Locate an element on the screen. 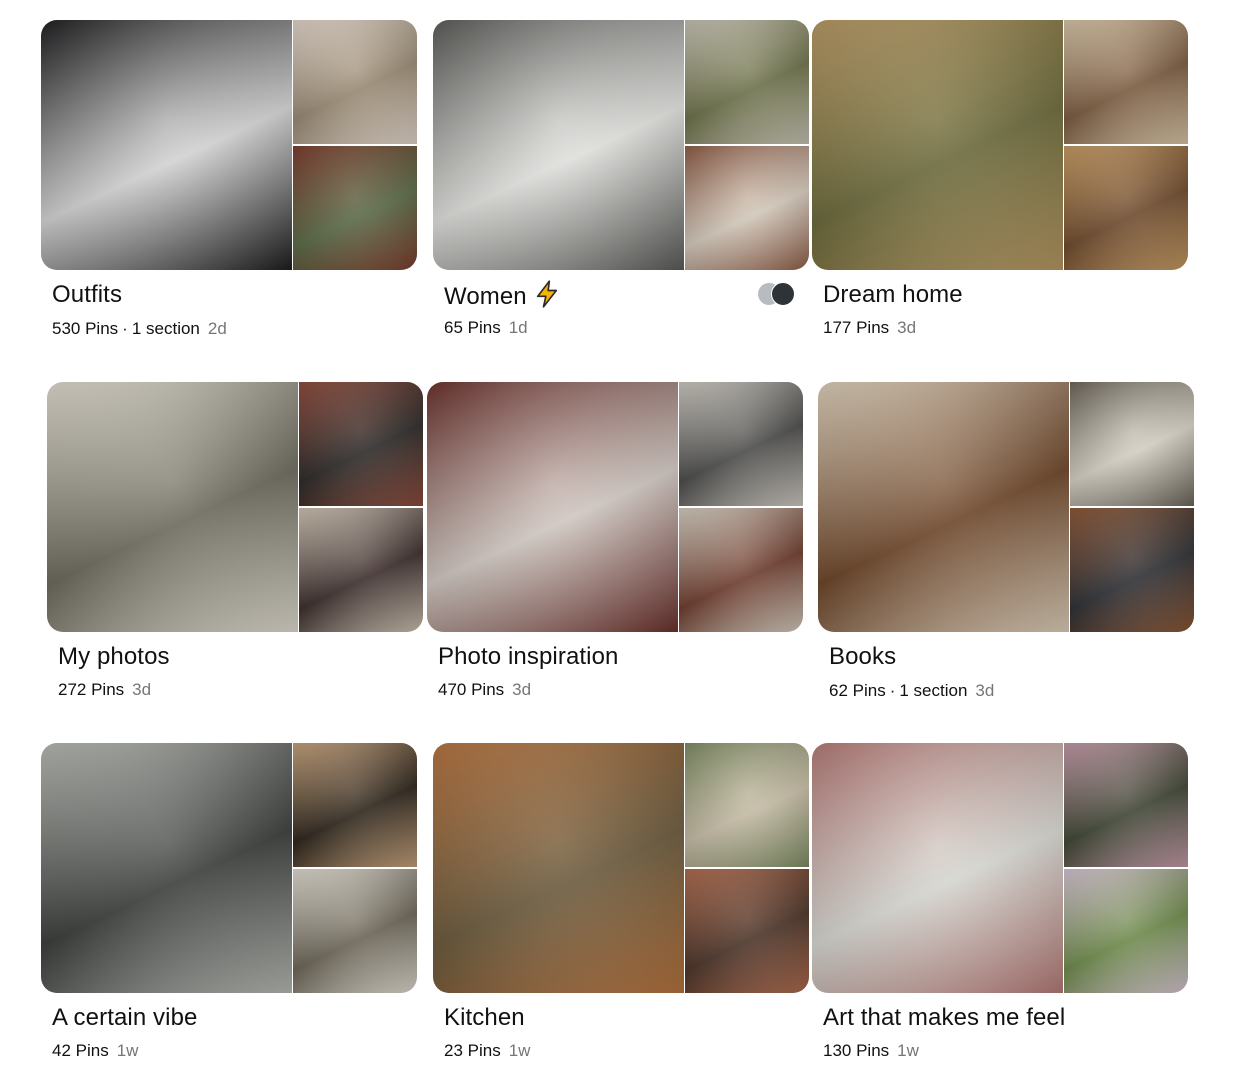 The width and height of the screenshot is (1236, 1065). board-meta: 42 Pins 1w is located at coordinates (95, 1051).